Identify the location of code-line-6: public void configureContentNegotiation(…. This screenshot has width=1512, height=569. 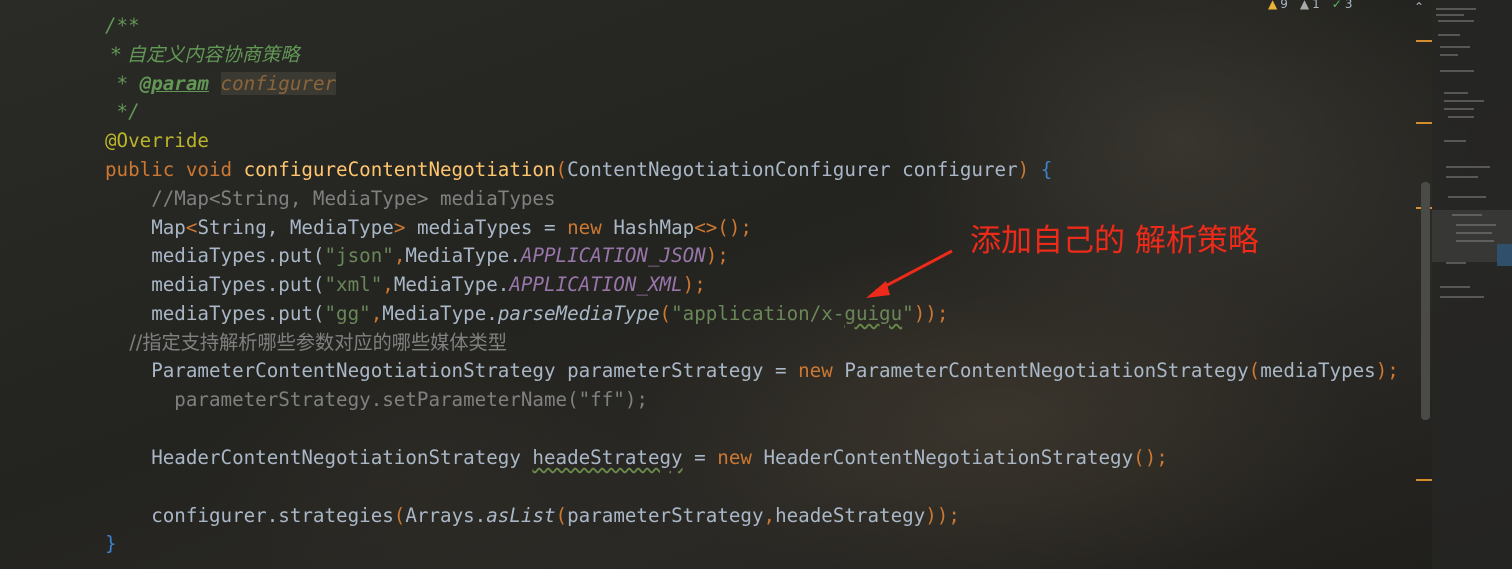
(579, 169).